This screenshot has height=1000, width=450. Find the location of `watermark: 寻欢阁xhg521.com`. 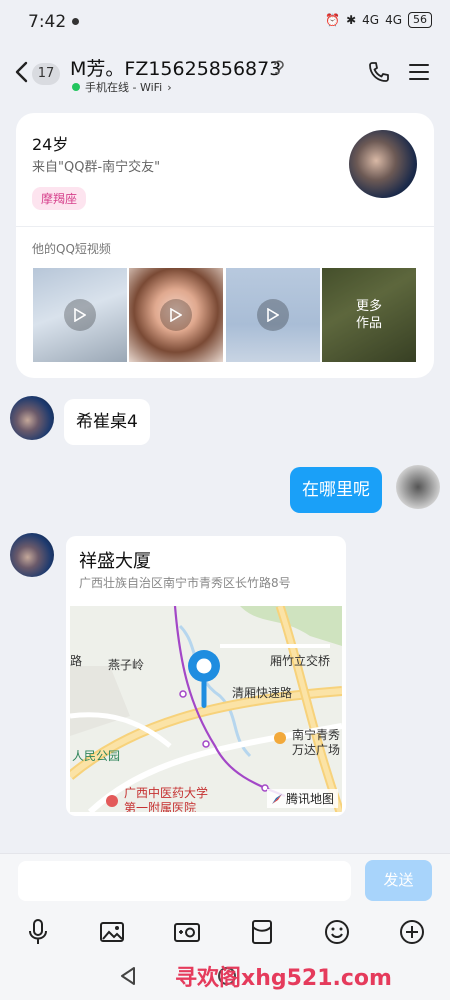

watermark: 寻欢阁xhg521.com is located at coordinates (283, 978).